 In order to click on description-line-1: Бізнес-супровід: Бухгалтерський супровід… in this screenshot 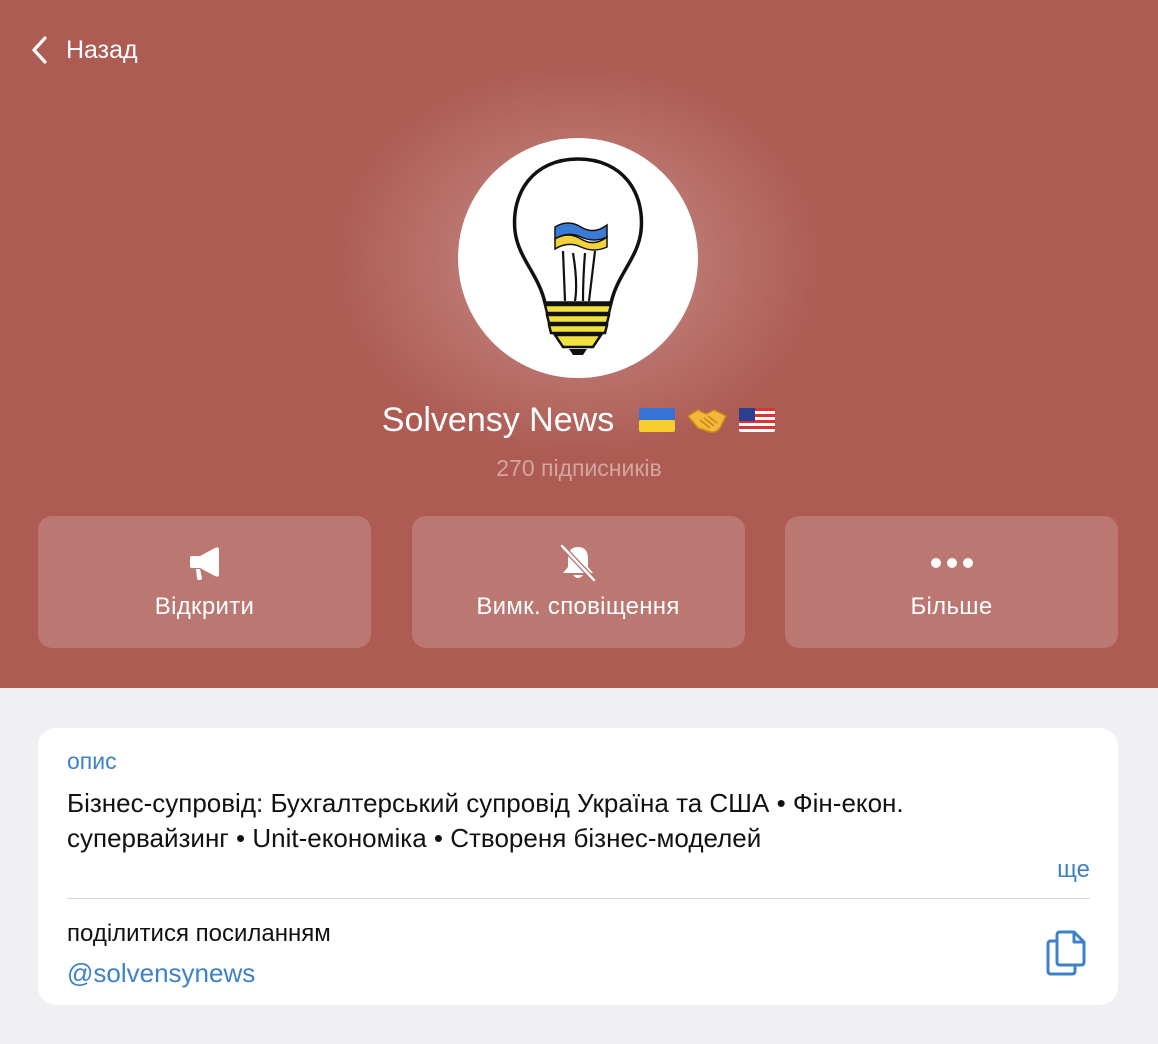, I will do `click(485, 803)`.